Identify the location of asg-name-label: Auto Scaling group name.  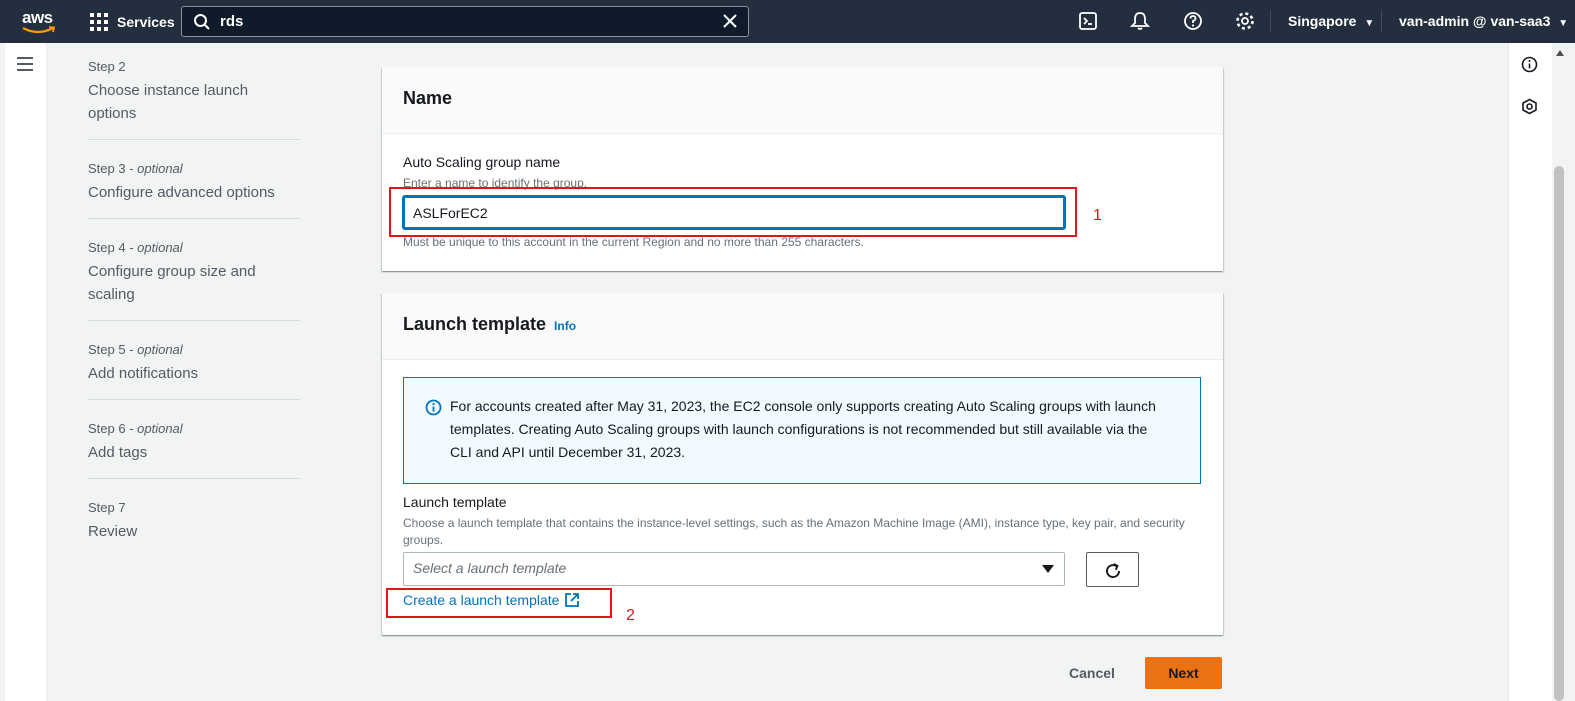
(482, 162).